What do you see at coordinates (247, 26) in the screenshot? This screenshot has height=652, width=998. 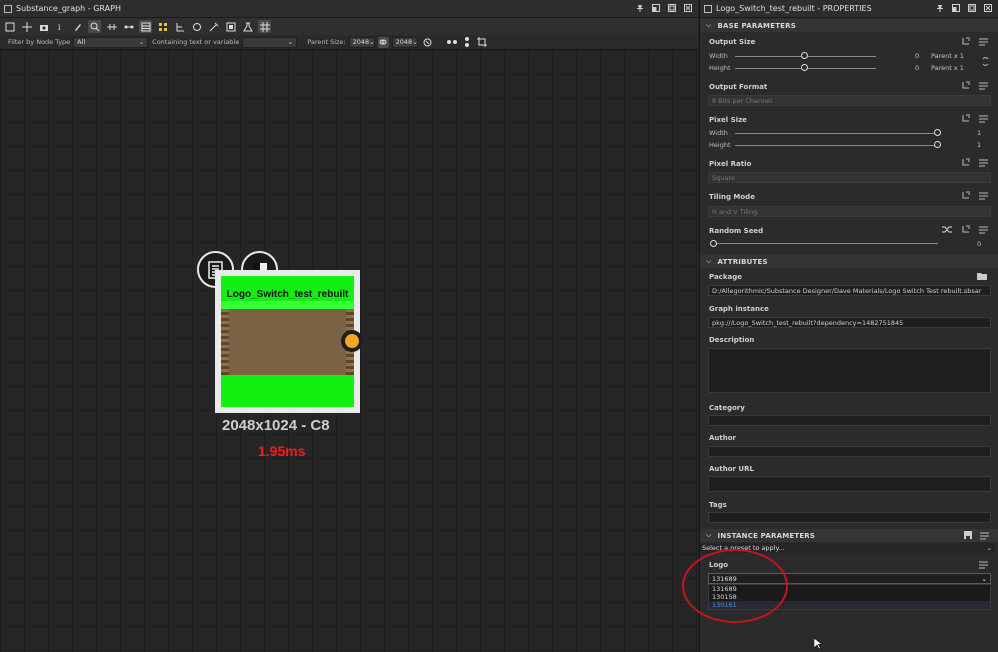 I see `flask-icon` at bounding box center [247, 26].